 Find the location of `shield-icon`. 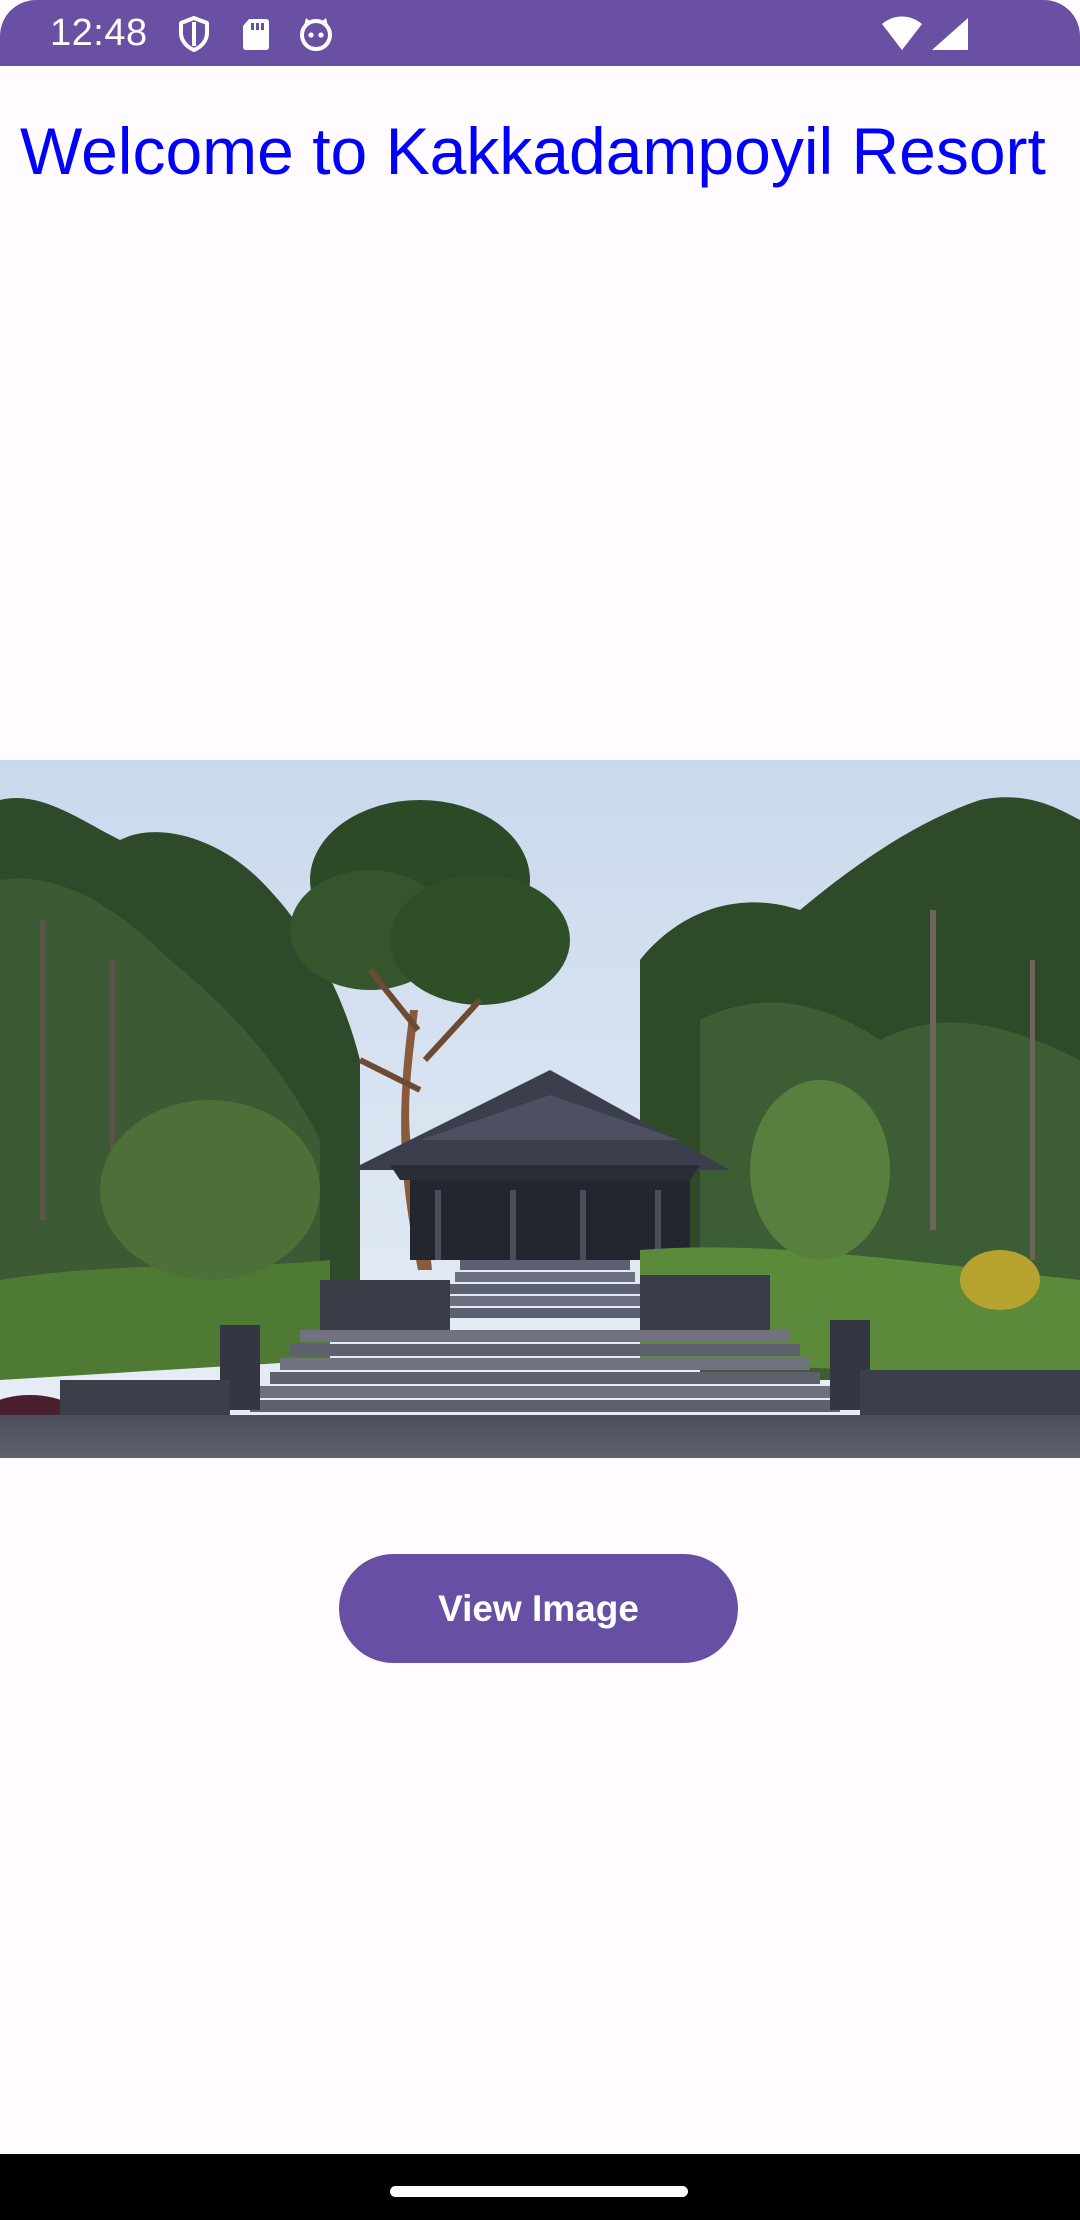

shield-icon is located at coordinates (194, 34).